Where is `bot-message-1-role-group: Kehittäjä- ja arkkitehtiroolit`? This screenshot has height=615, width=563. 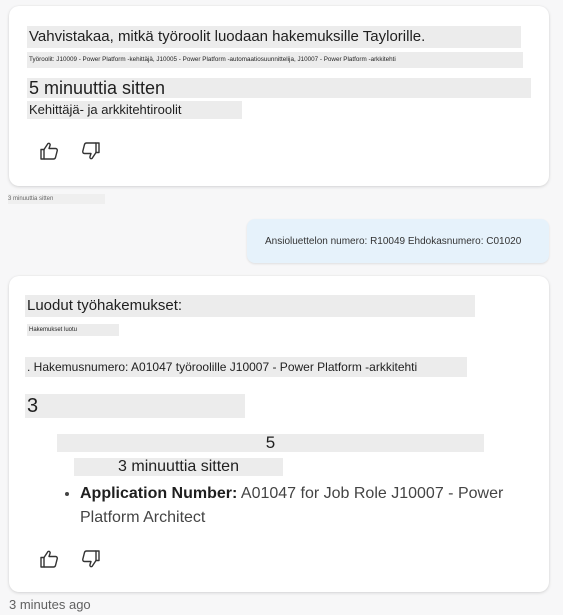
bot-message-1-role-group: Kehittäjä- ja arkkitehtiroolit is located at coordinates (134, 110).